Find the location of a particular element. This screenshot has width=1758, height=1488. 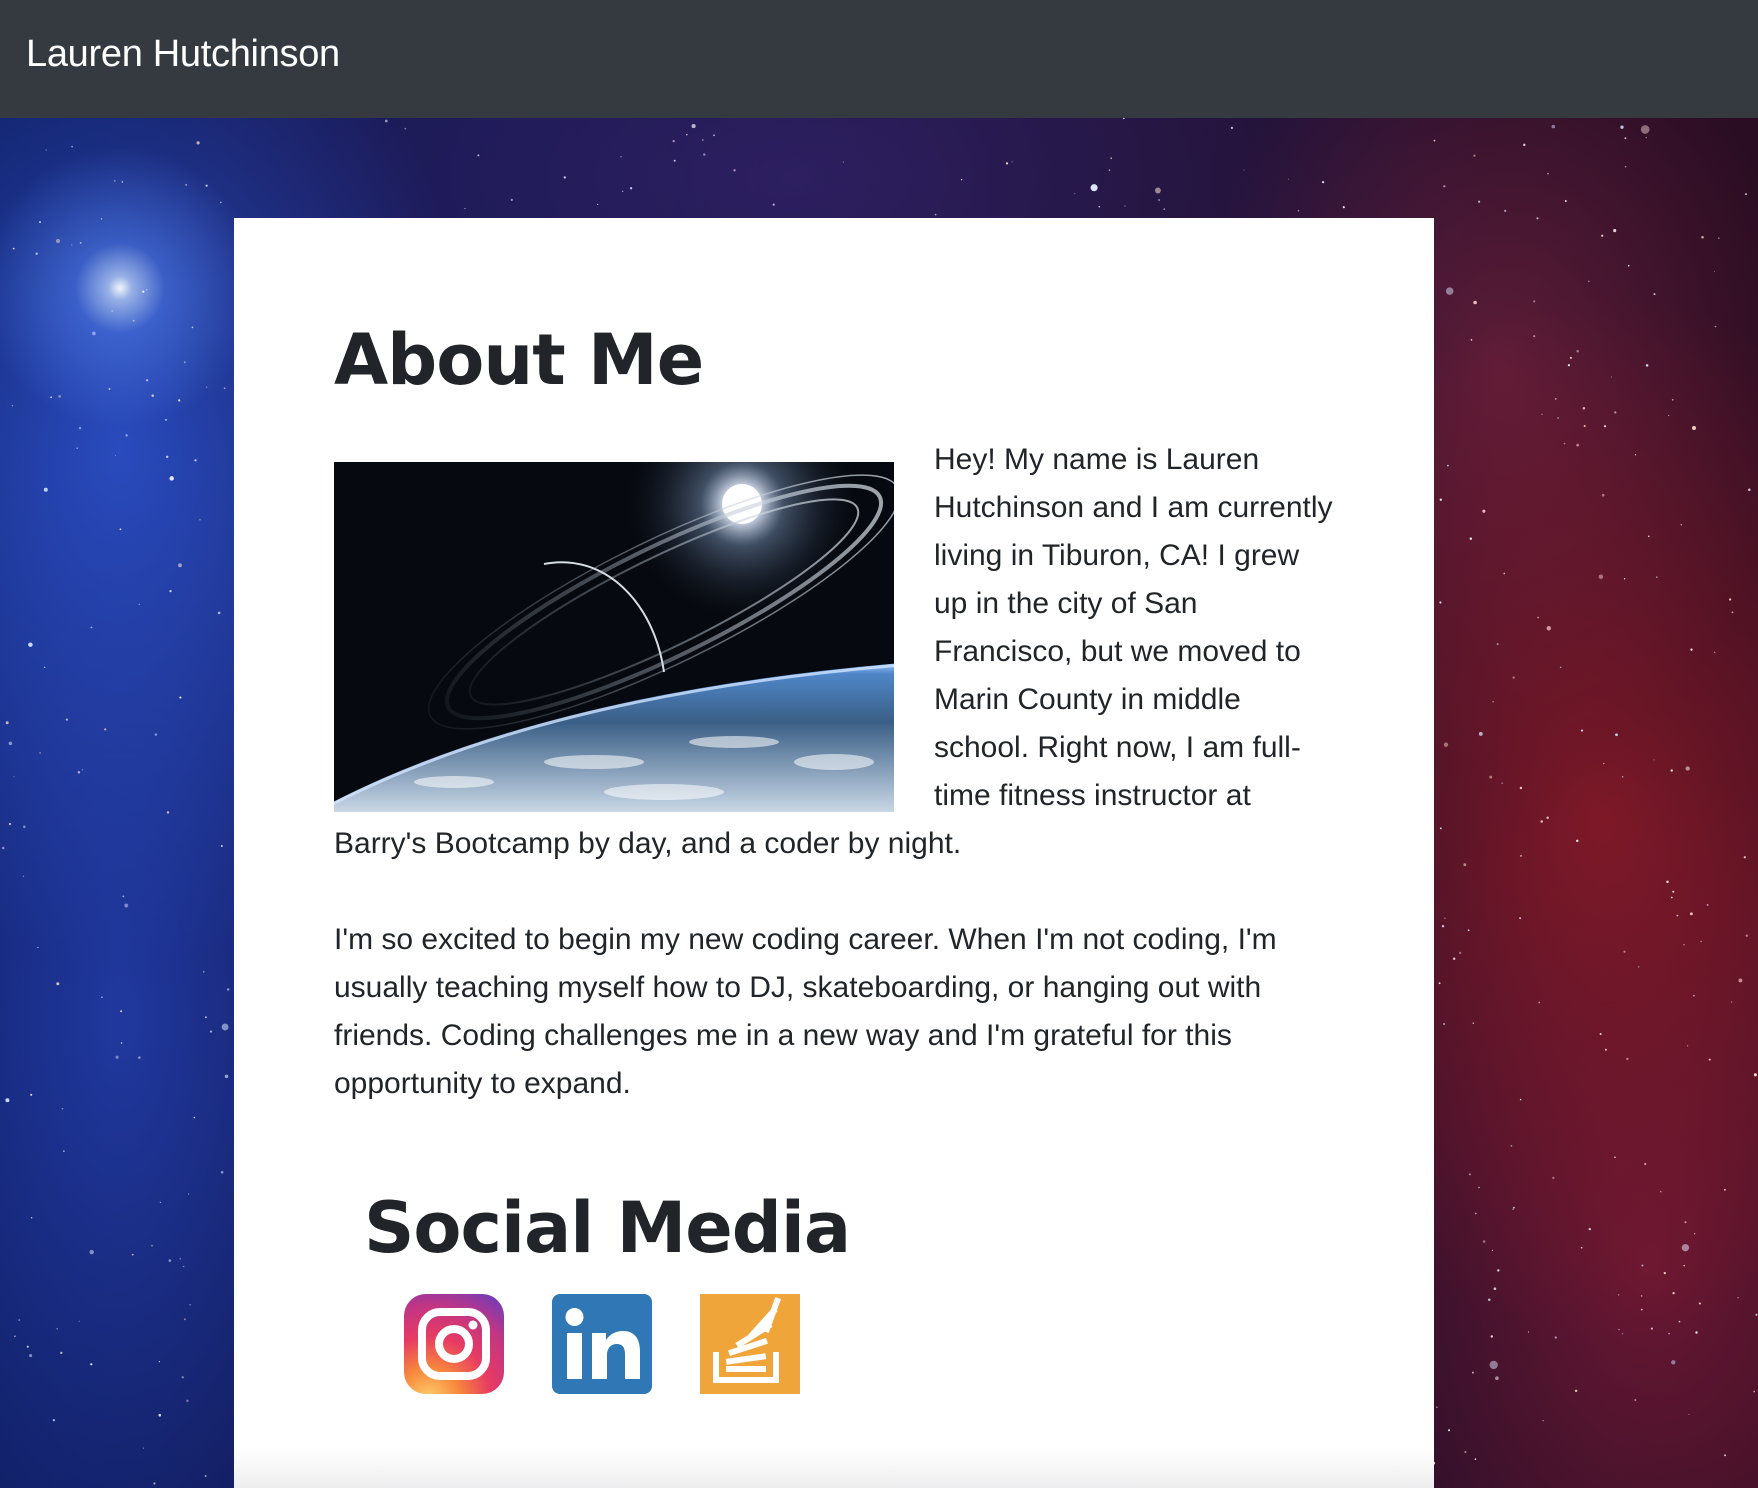

card-bottom-fade is located at coordinates (834, 1468).